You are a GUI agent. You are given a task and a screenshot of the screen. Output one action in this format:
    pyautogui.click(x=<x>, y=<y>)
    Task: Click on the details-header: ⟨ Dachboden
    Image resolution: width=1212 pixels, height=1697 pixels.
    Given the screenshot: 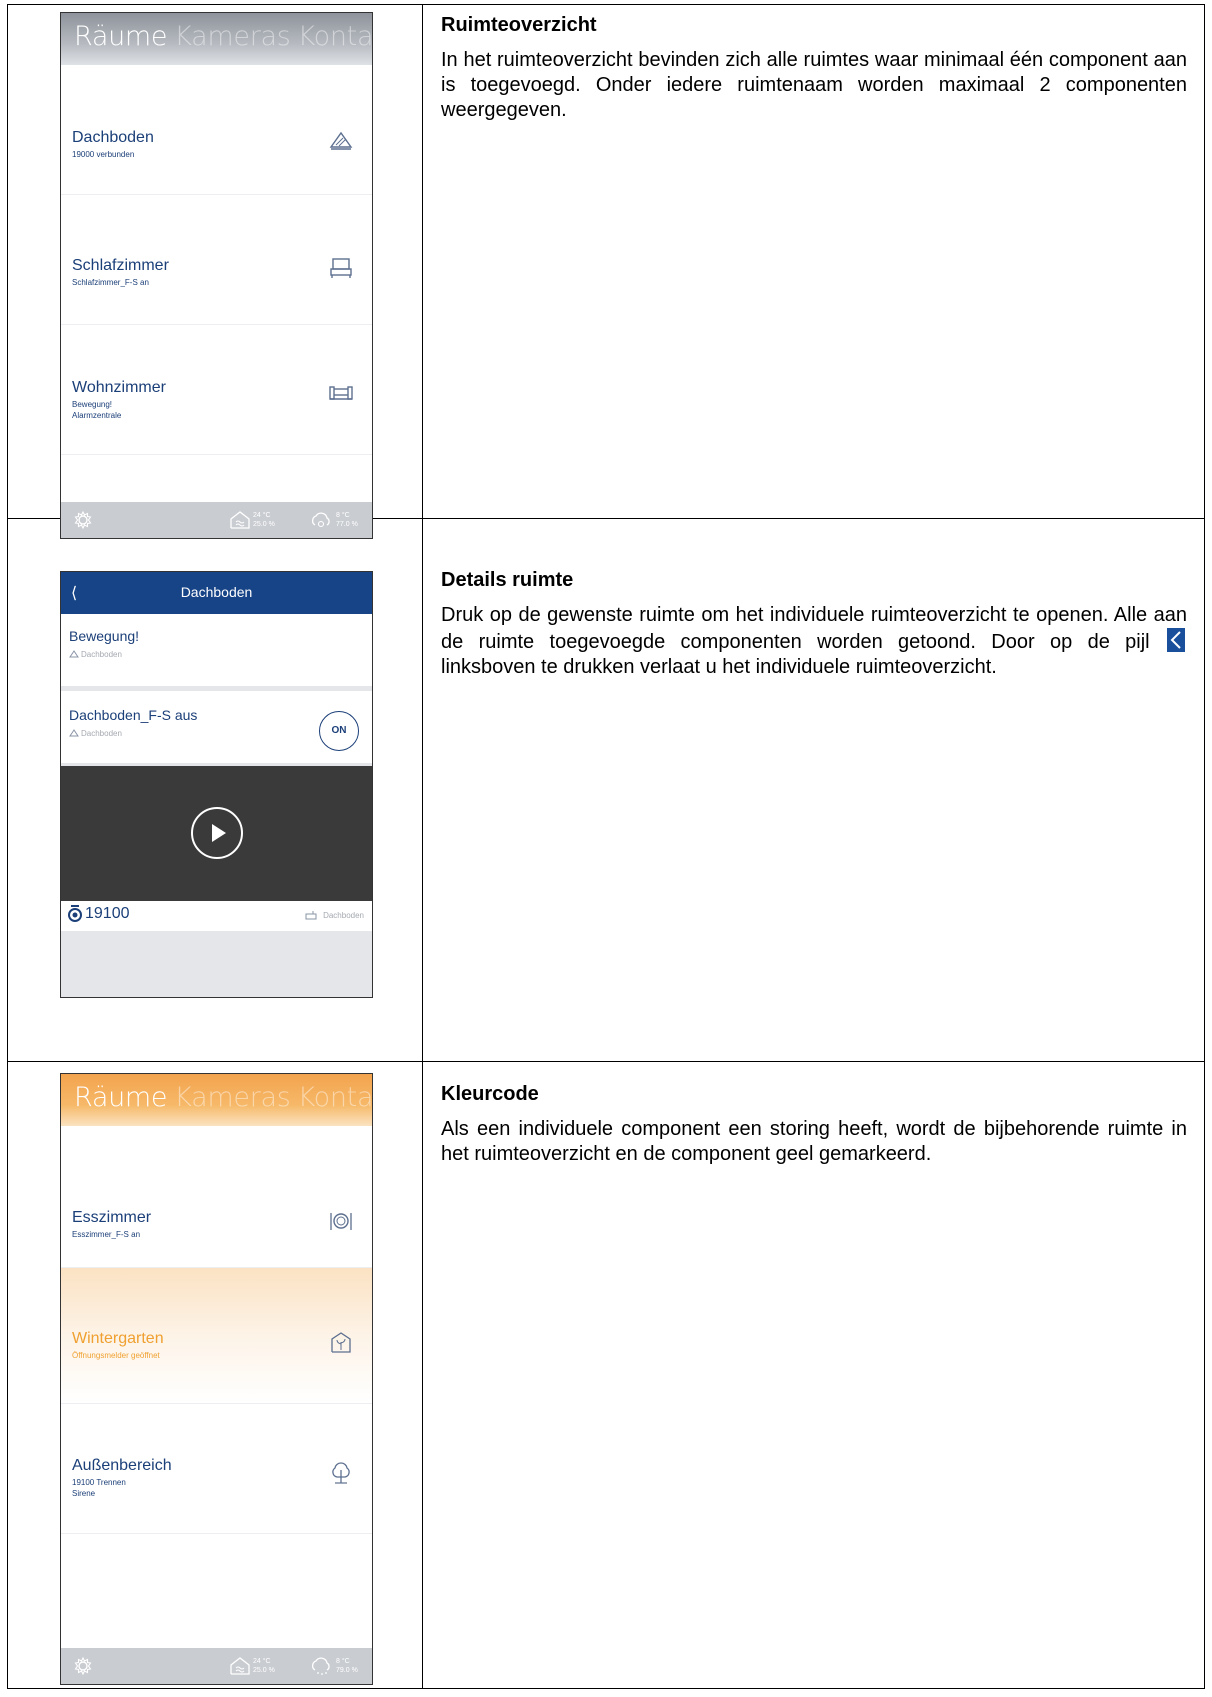 What is the action you would take?
    pyautogui.click(x=216, y=593)
    